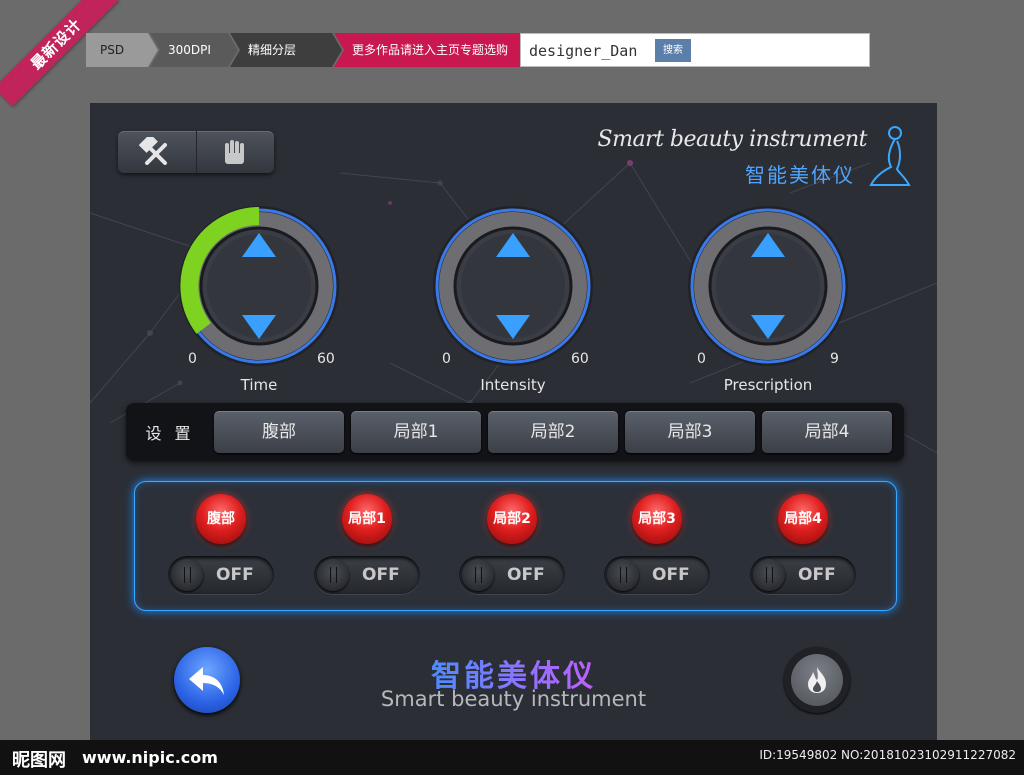  What do you see at coordinates (890, 156) in the screenshot?
I see `woman-silhouette-icon` at bounding box center [890, 156].